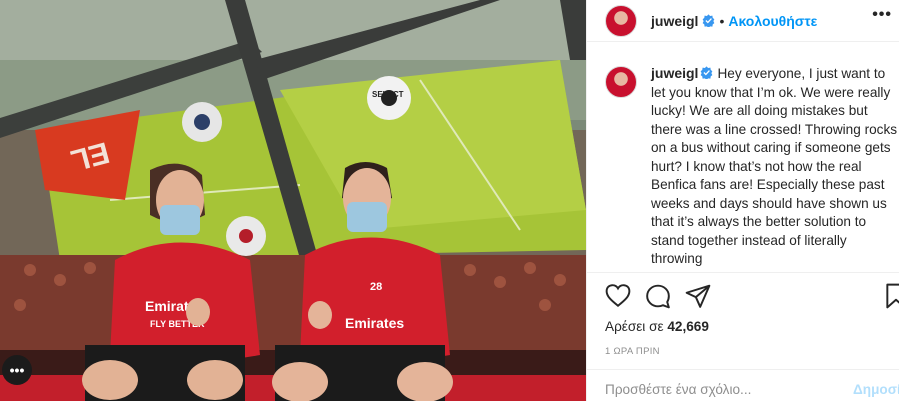 The height and width of the screenshot is (401, 899). Describe the element at coordinates (388, 94) in the screenshot. I see `ball-text: SELECT` at that location.